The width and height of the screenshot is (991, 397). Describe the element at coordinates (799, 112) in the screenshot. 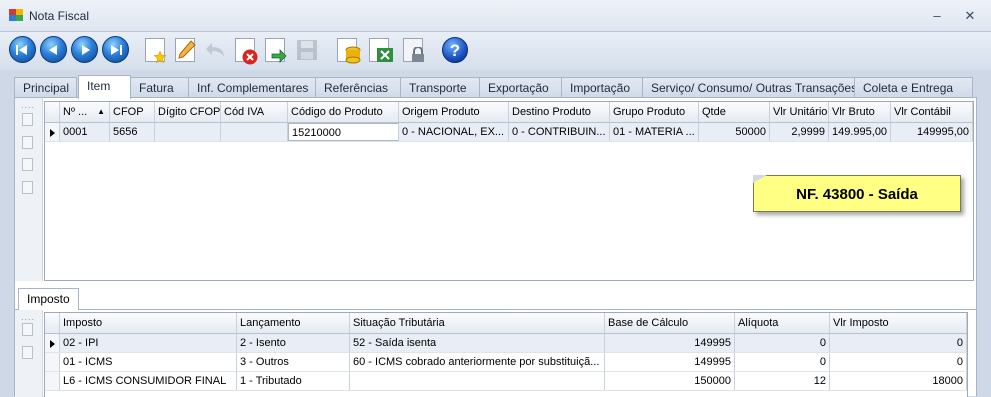

I see `col-vlr-unitario: Vlr Unitário` at that location.